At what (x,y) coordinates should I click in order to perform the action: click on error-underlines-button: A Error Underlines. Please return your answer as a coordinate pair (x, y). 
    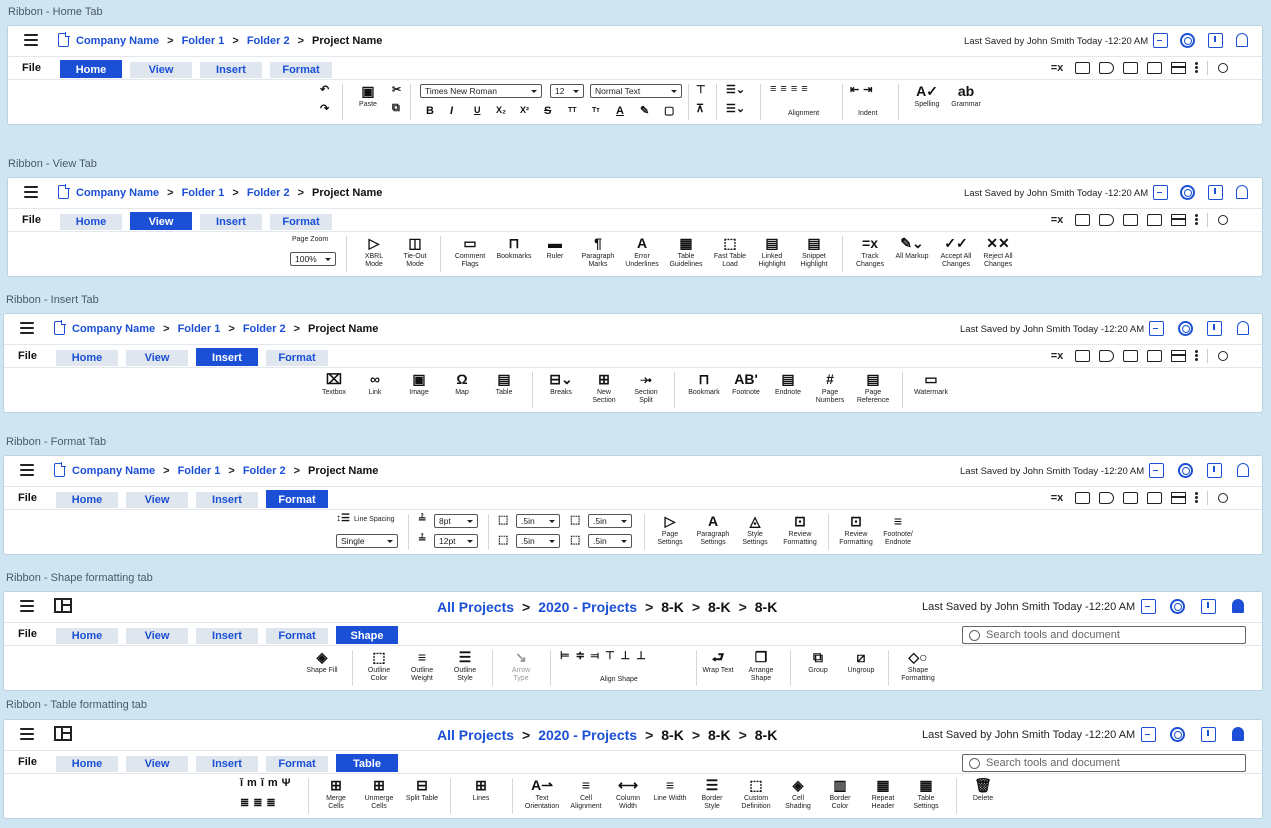
    Looking at the image, I should click on (642, 252).